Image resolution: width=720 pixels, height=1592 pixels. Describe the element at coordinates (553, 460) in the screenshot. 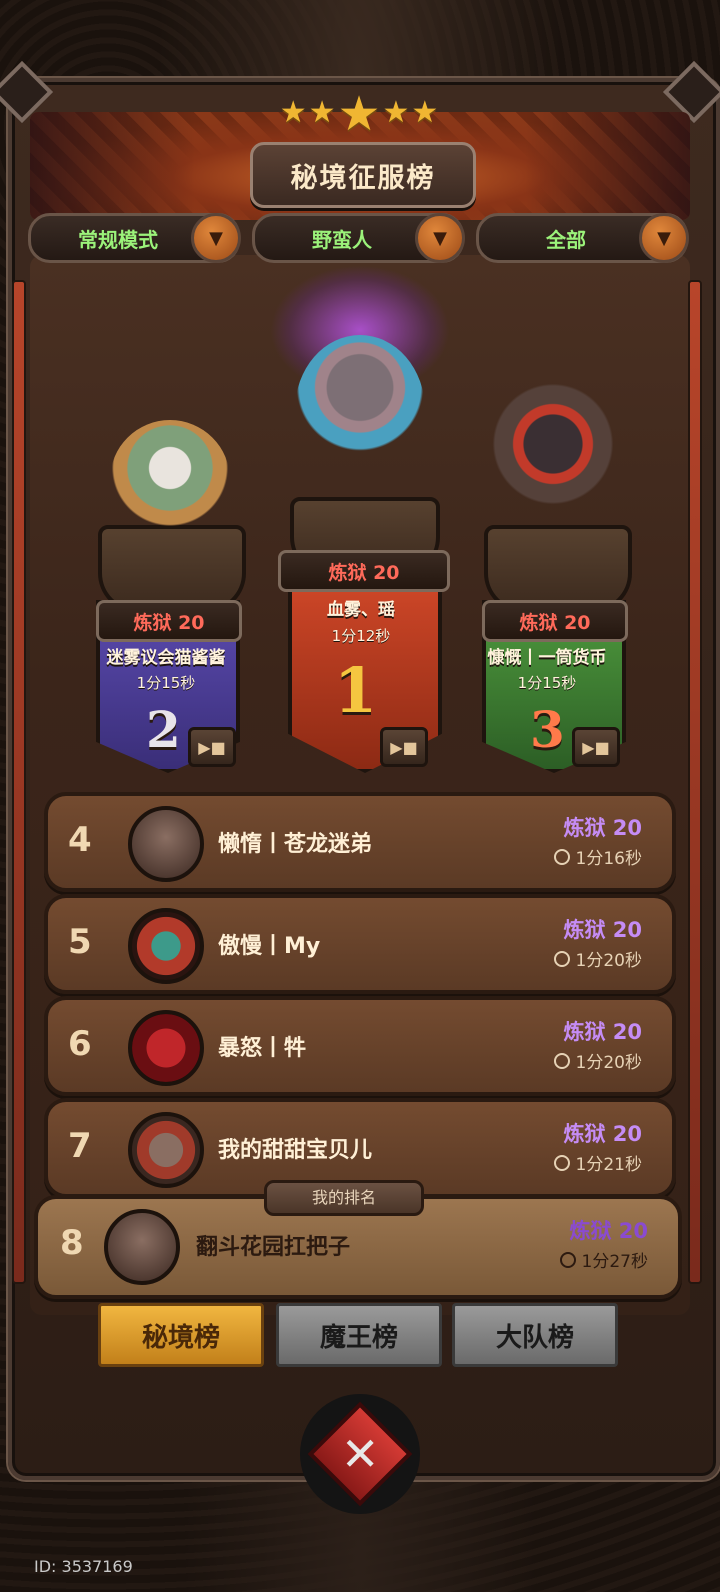

I see `hero-avatar-third` at that location.